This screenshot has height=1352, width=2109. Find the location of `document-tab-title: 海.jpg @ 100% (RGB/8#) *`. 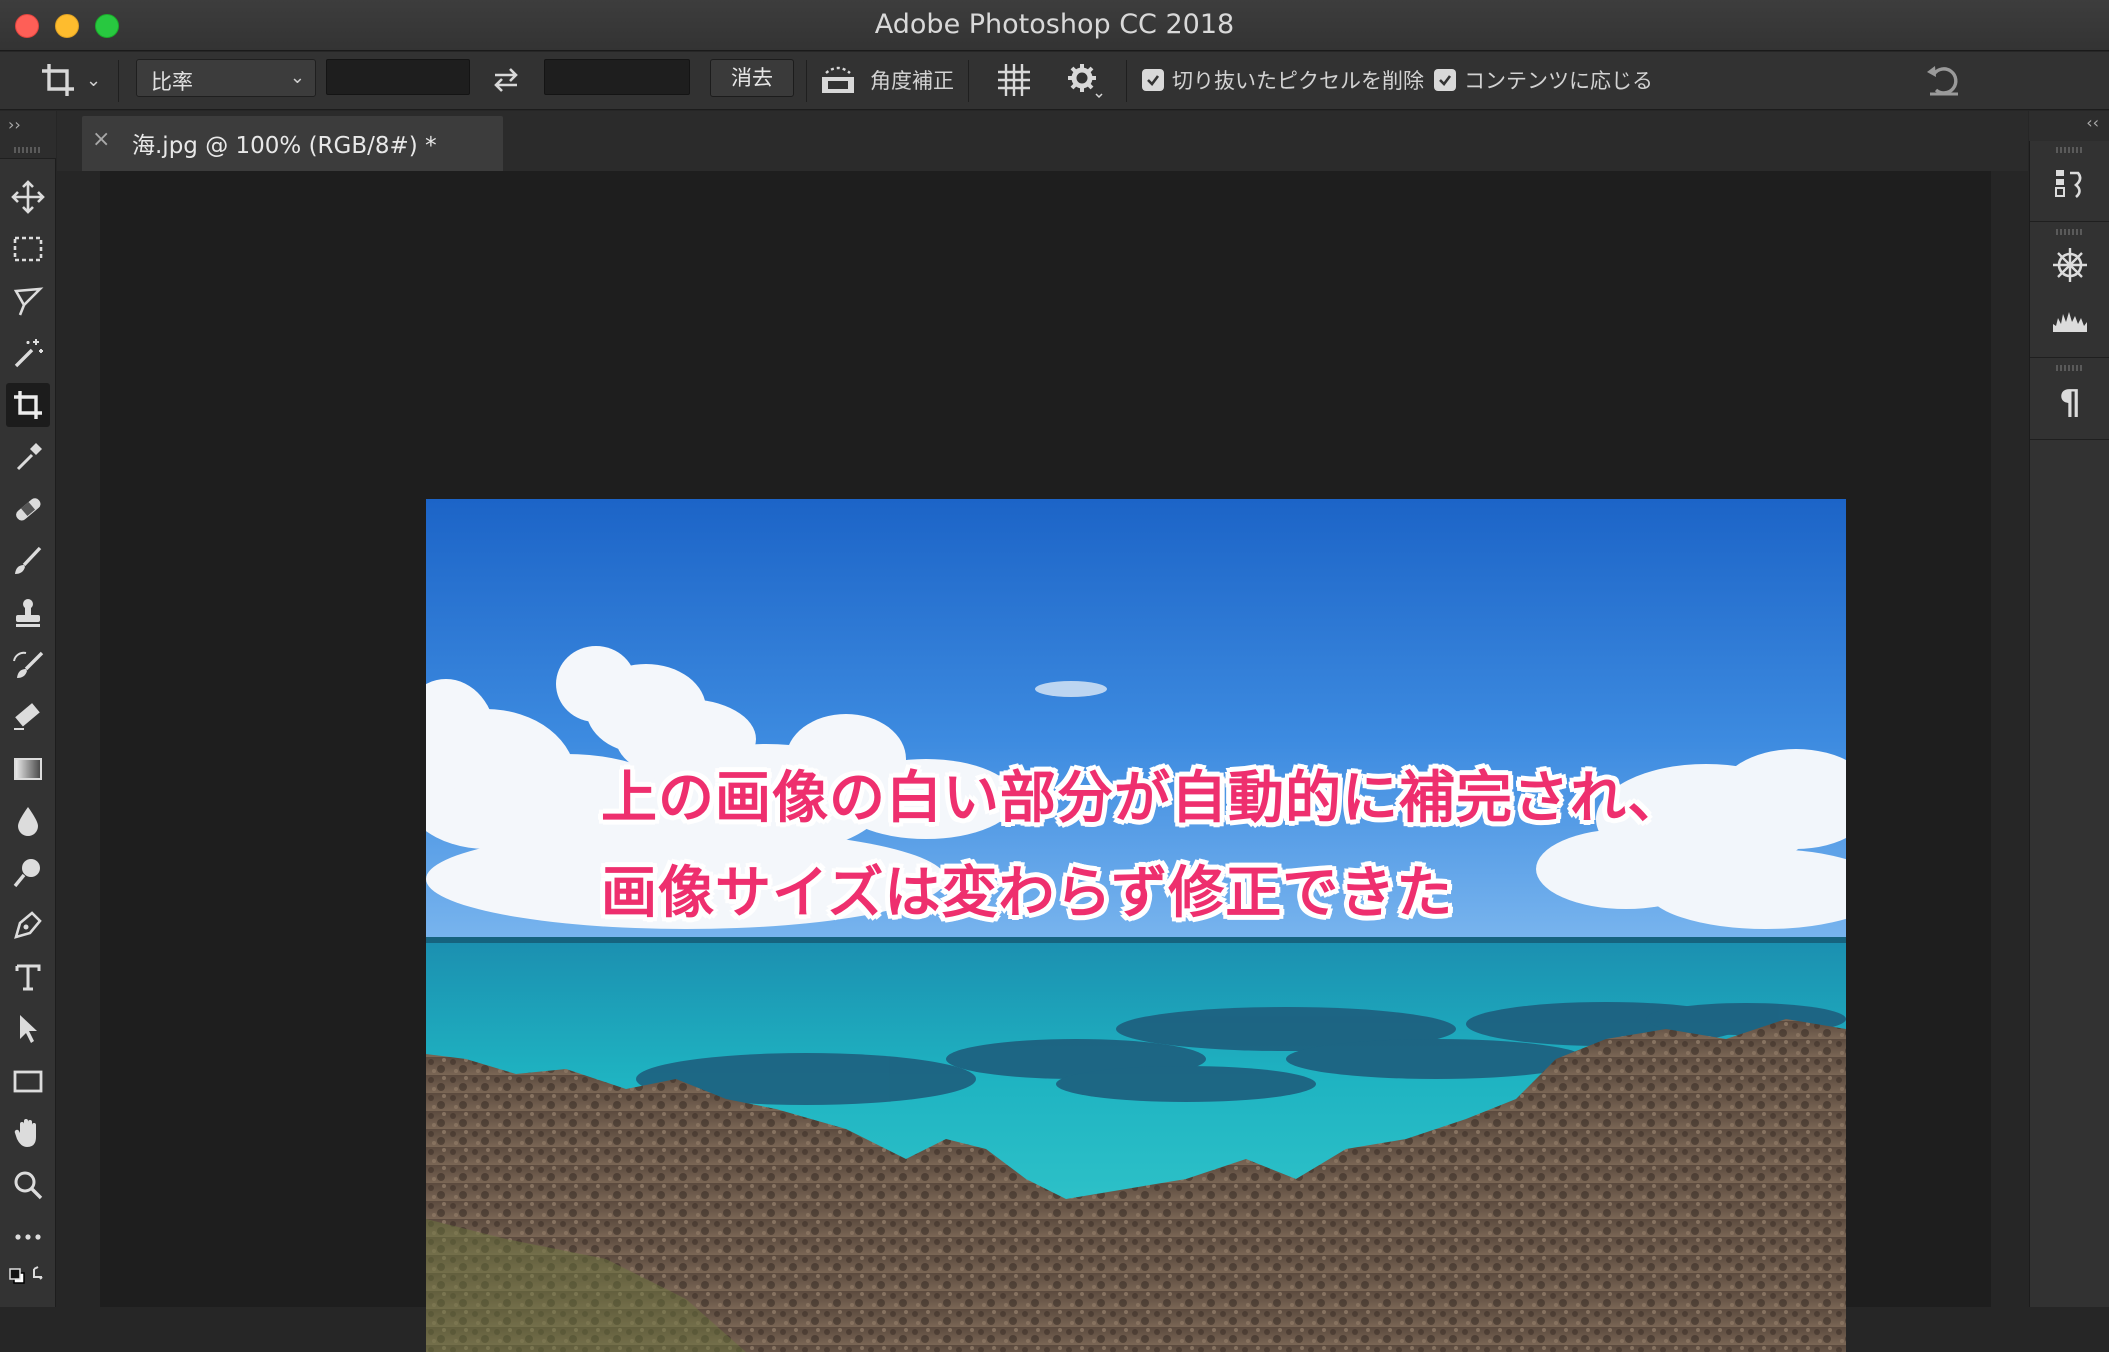

document-tab-title: 海.jpg @ 100% (RGB/8#) * is located at coordinates (284, 146).